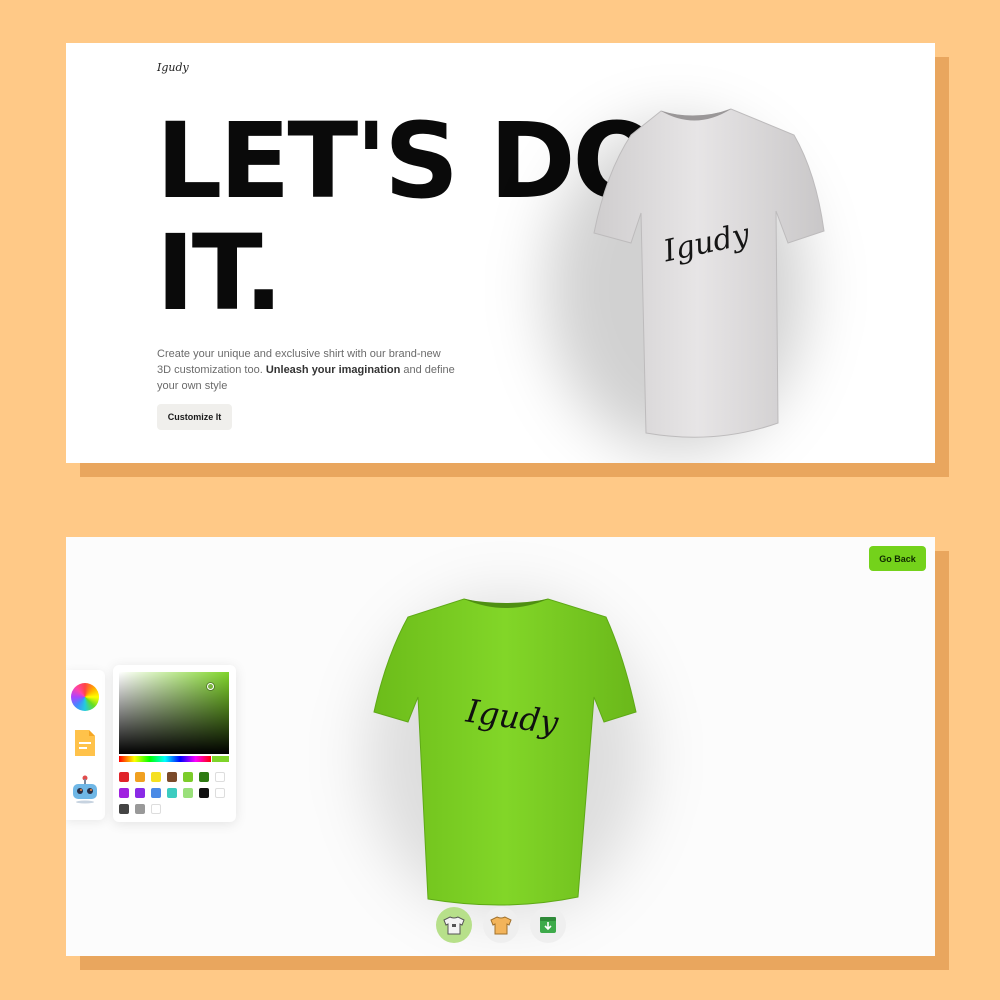 The image size is (1000, 1000). What do you see at coordinates (505, 752) in the screenshot?
I see `tshirt-green-svg: Igudy` at bounding box center [505, 752].